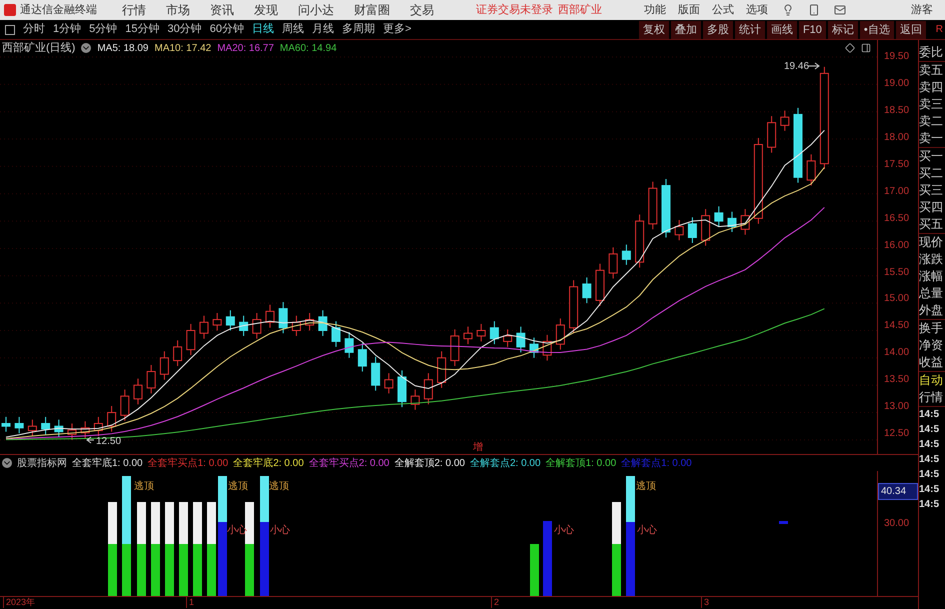 The image size is (945, 609). I want to click on menu-item: 选项, so click(757, 10).